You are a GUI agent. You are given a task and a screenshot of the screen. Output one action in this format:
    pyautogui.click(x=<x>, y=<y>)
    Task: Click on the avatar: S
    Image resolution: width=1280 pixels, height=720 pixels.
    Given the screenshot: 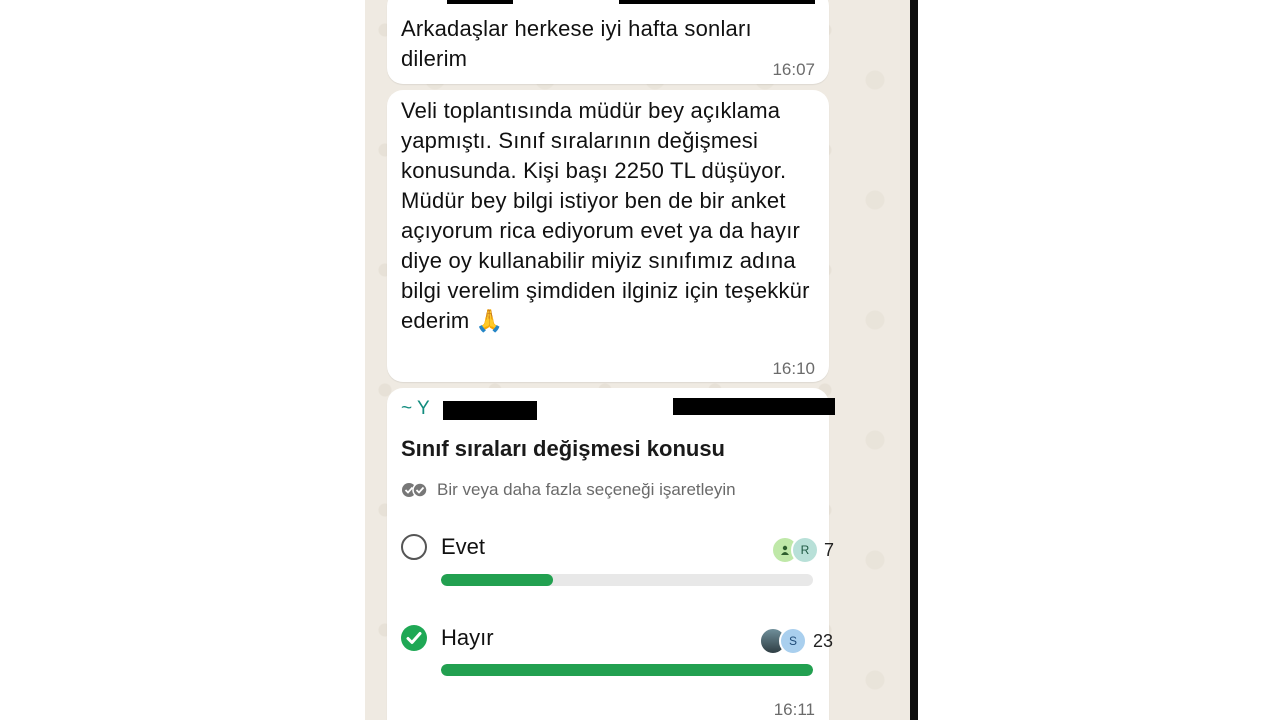 What is the action you would take?
    pyautogui.click(x=793, y=641)
    